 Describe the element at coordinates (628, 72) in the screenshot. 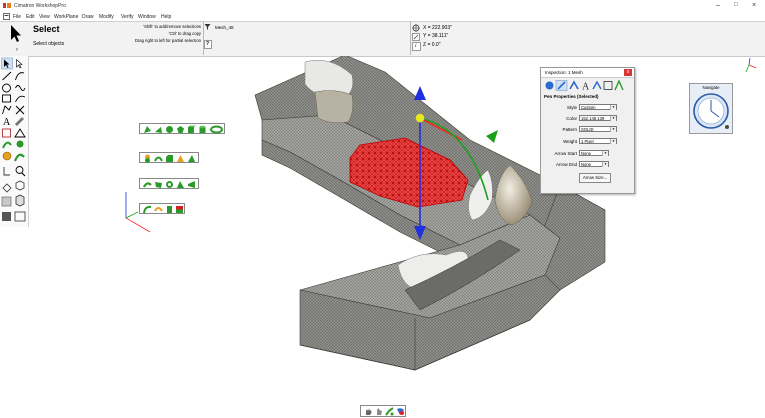

I see `inspection-close-button: x` at that location.